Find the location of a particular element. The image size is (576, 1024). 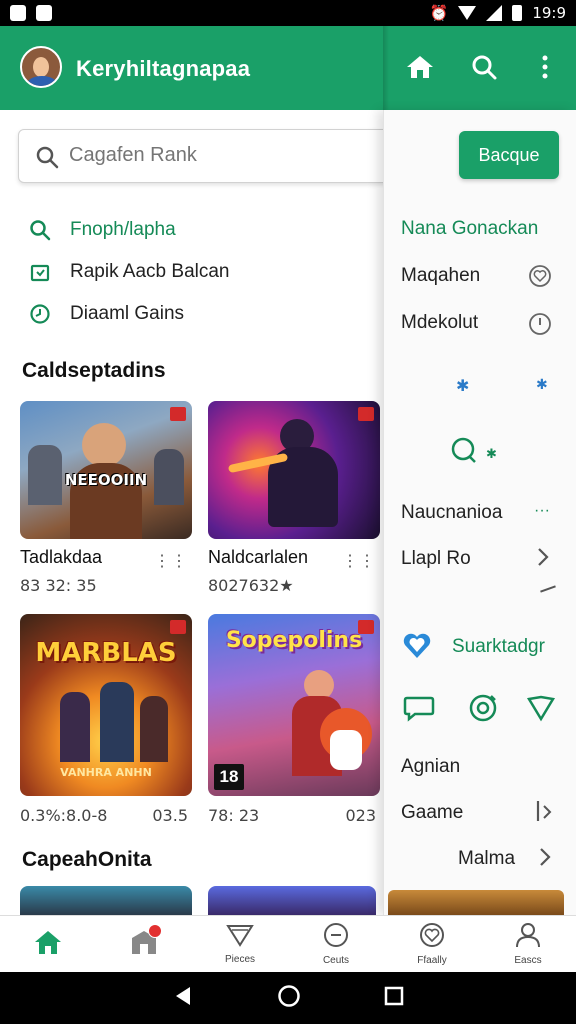

sort-icon is located at coordinates (543, 811).